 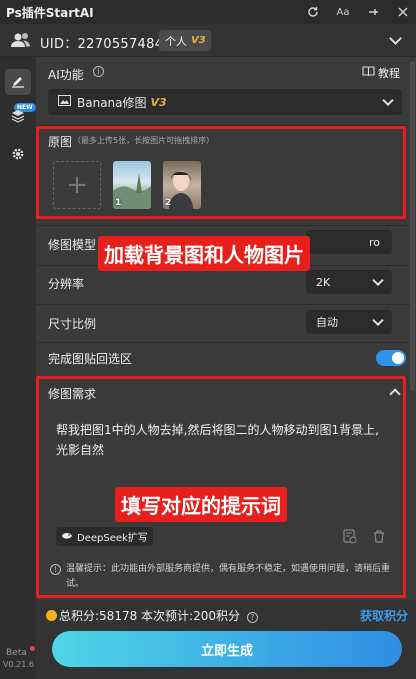 What do you see at coordinates (349, 242) in the screenshot?
I see `model-select: ro` at bounding box center [349, 242].